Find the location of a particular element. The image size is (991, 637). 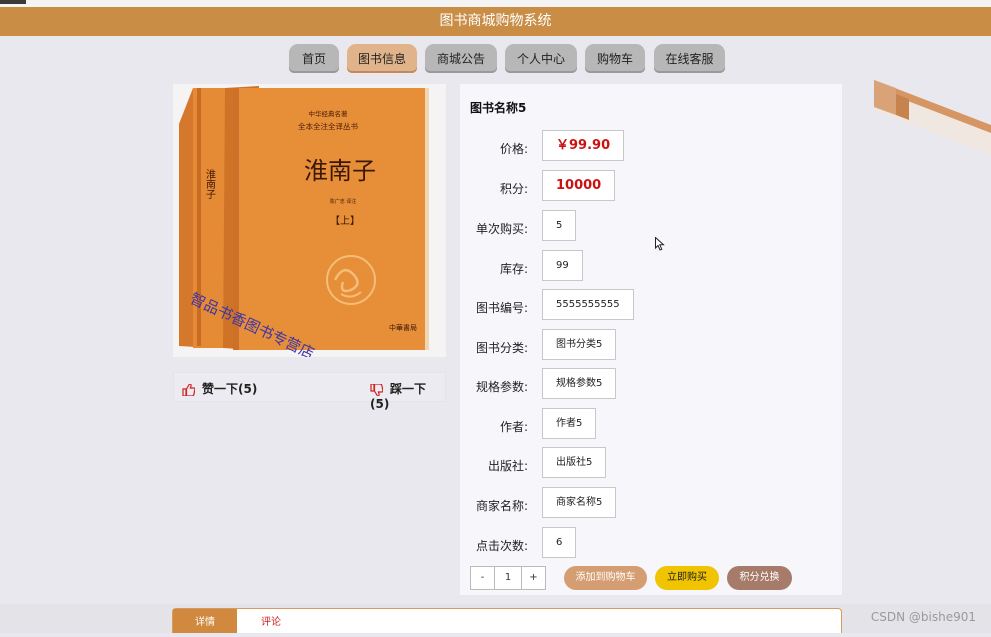

dislike-button: 踩一下(5) is located at coordinates (407, 395).